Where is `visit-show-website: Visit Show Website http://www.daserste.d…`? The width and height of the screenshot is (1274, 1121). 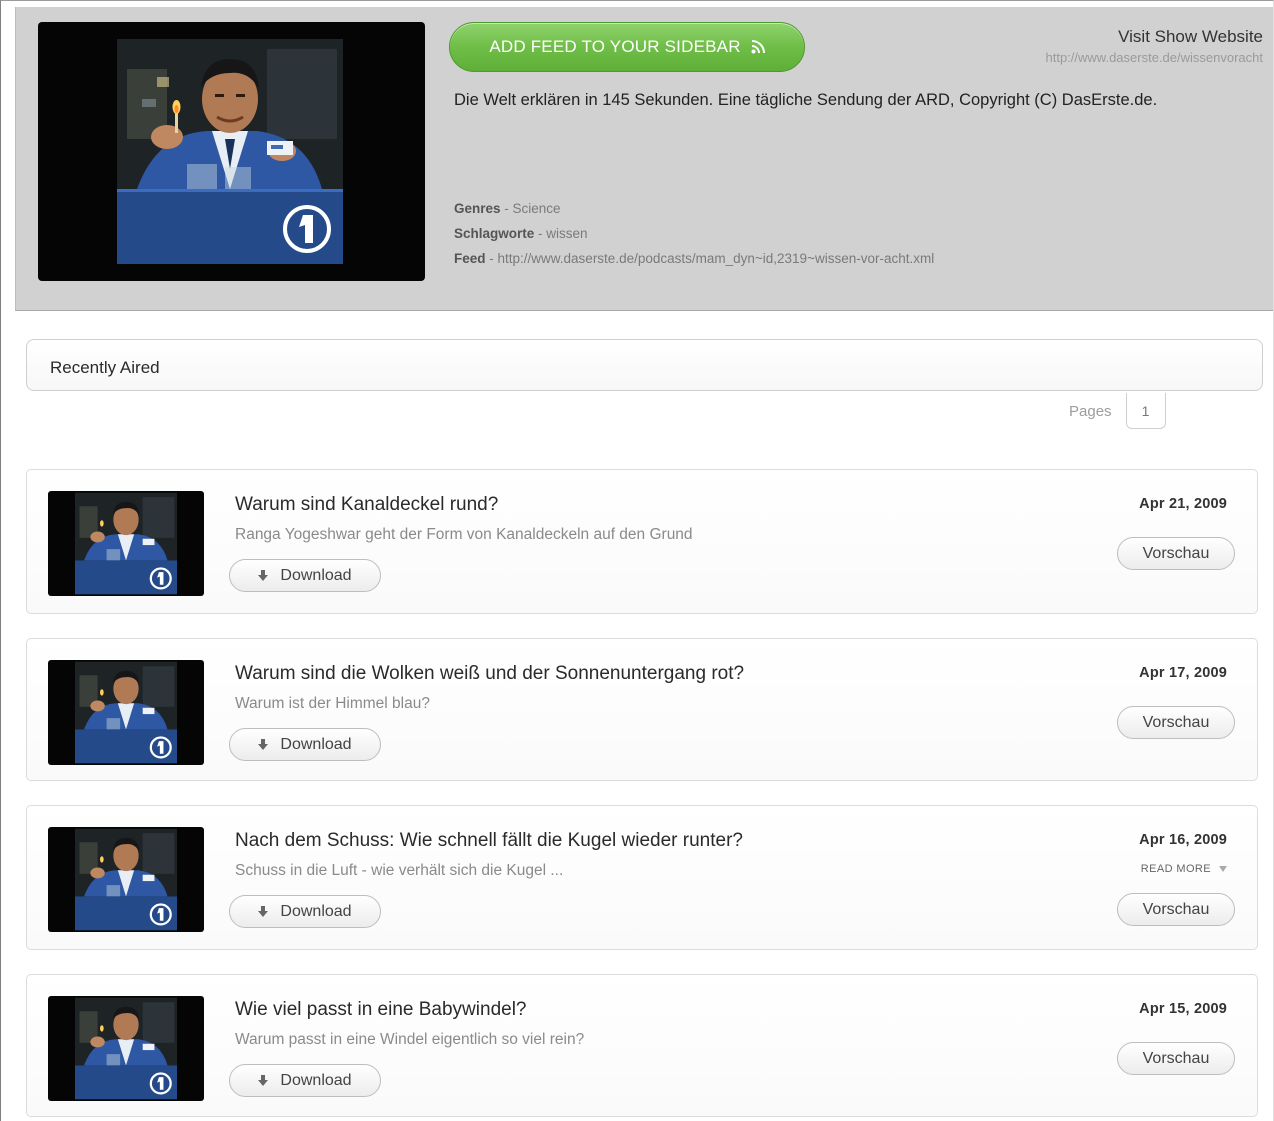 visit-show-website: Visit Show Website http://www.daserste.d… is located at coordinates (1155, 46).